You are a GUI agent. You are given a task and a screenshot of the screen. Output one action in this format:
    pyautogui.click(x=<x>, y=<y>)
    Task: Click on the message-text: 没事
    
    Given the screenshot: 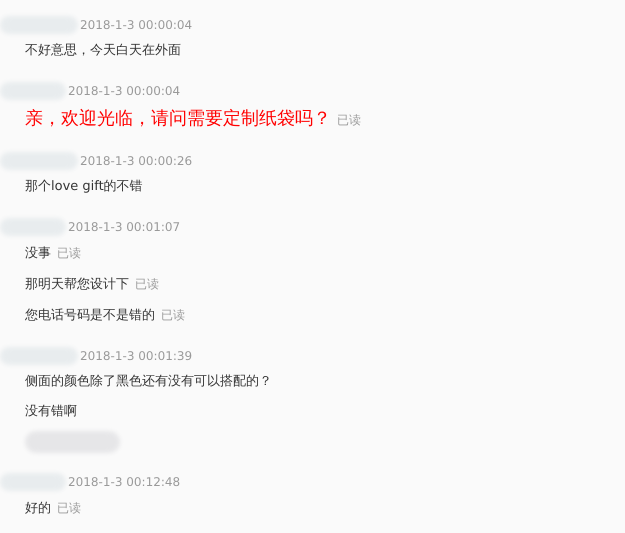 What is the action you would take?
    pyautogui.click(x=38, y=254)
    